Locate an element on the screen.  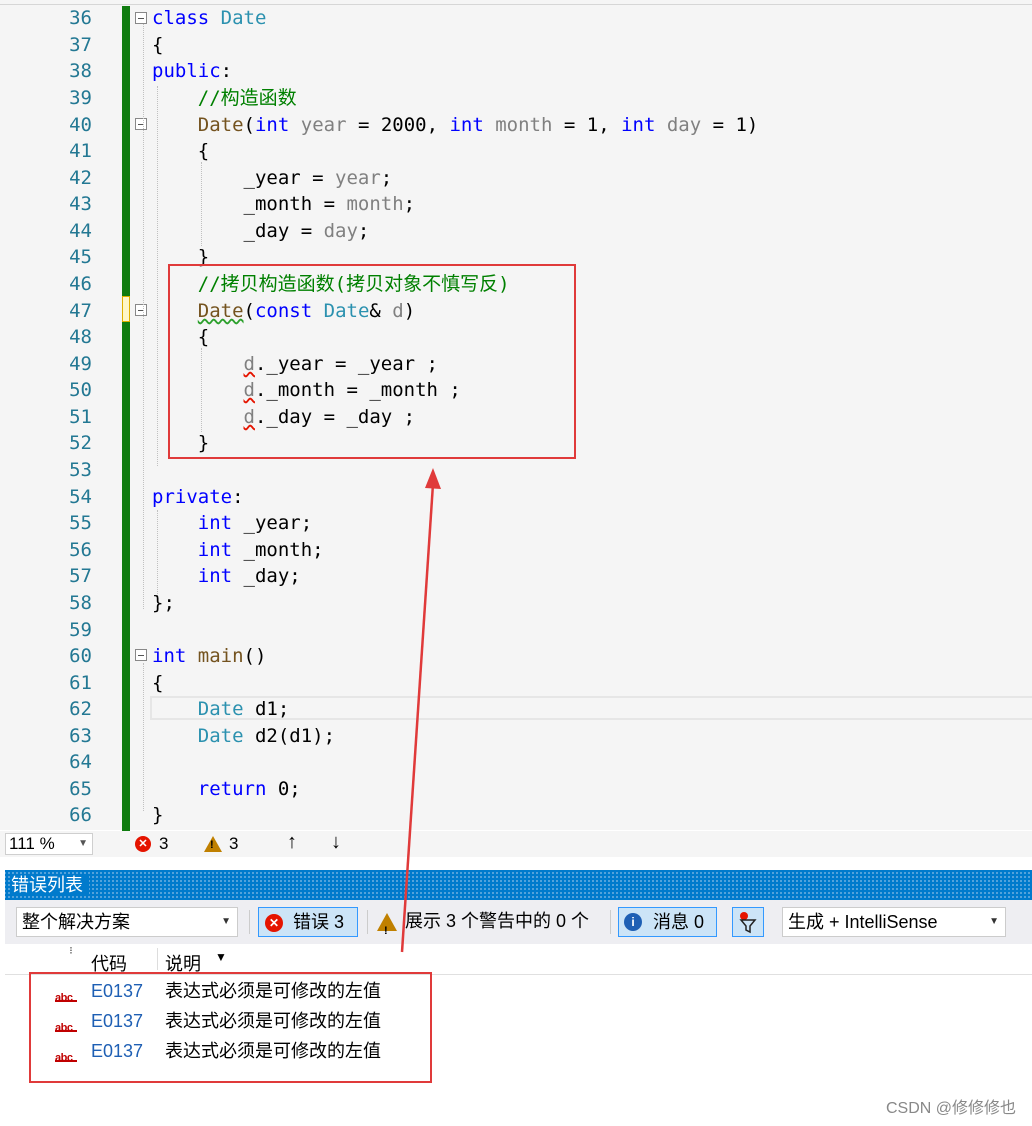
collapse-copy-constructor-icon is located at coordinates (141, 310).